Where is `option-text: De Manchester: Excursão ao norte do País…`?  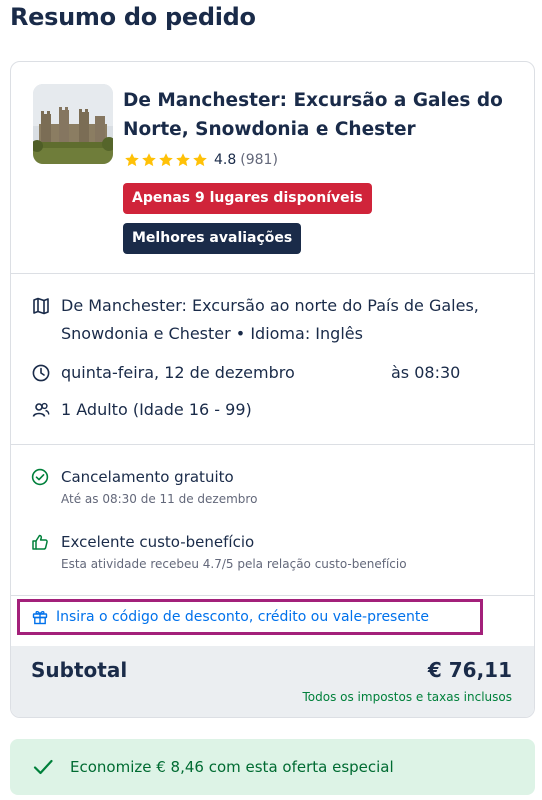 option-text: De Manchester: Excursão ao norte do País… is located at coordinates (270, 319).